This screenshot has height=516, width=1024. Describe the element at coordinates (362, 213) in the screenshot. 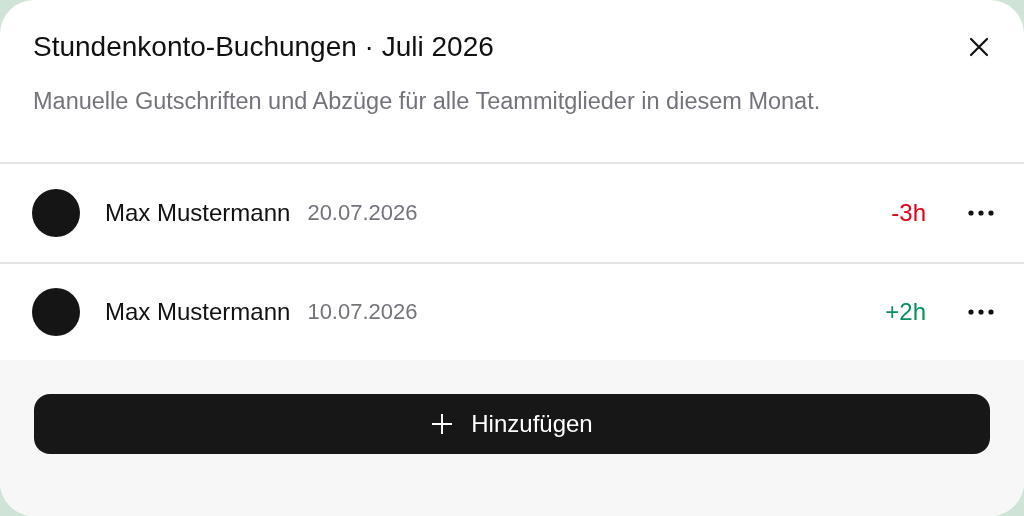

I see `entry-date: 20.07.2026` at that location.